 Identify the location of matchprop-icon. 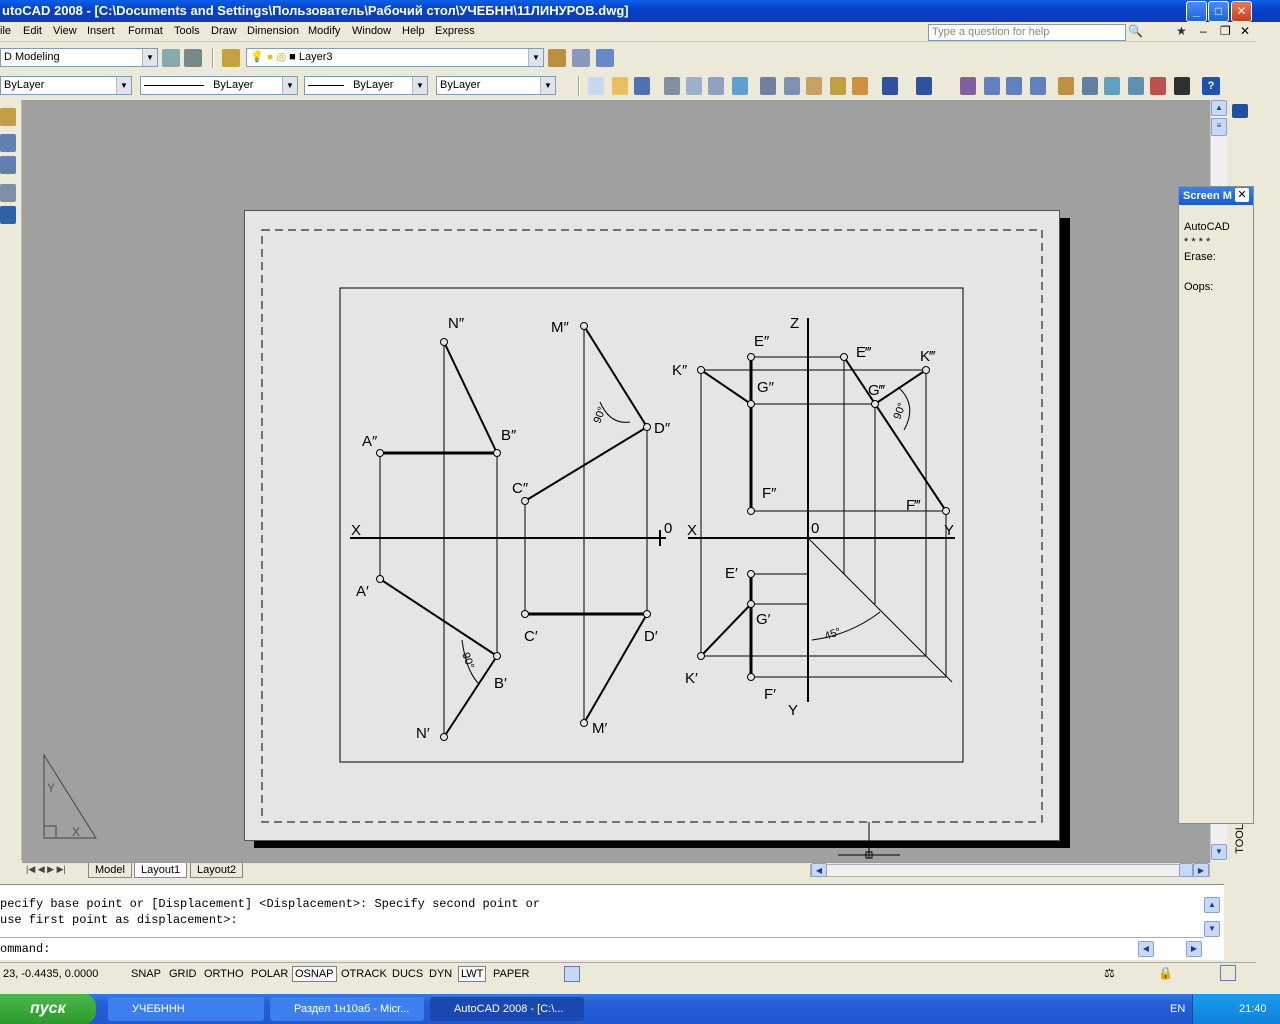
(838, 86).